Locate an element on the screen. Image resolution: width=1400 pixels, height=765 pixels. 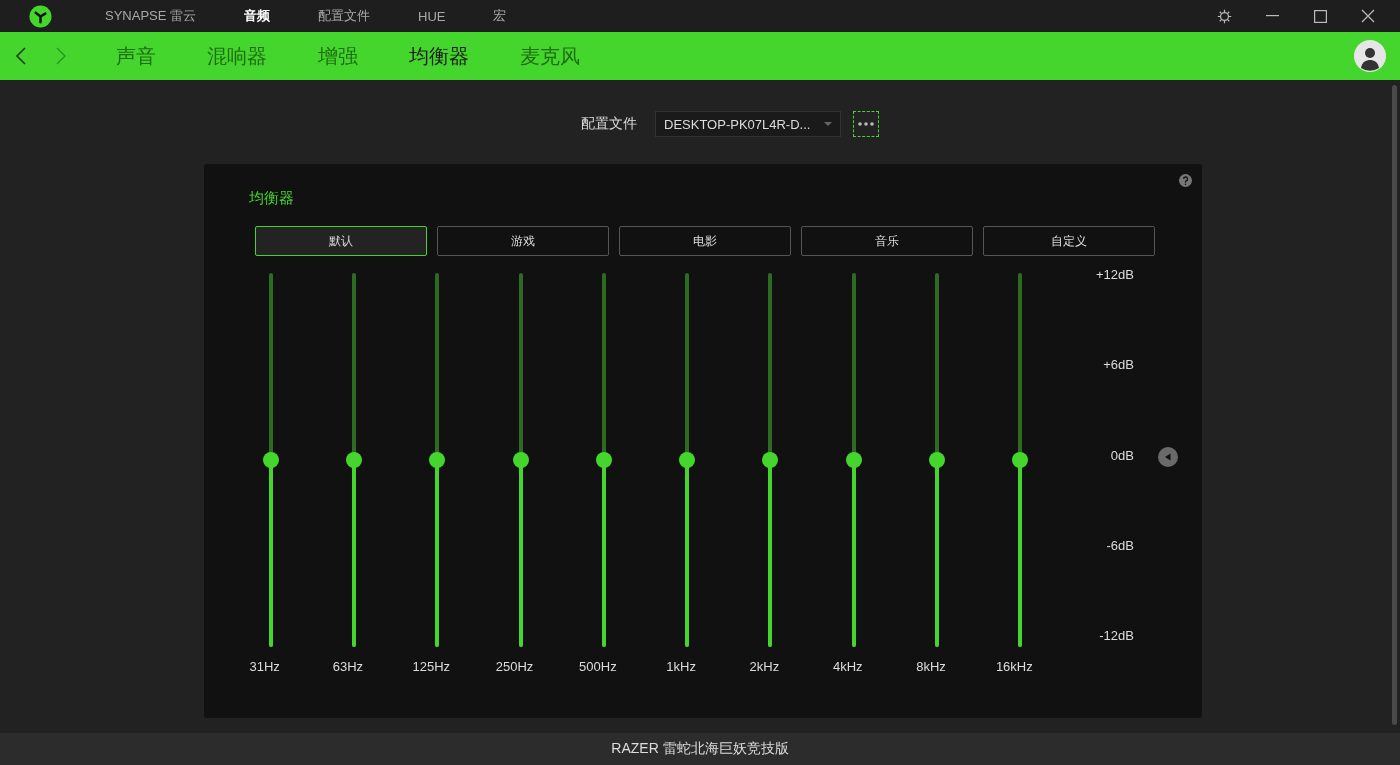
frequency-label: 16kHz is located at coordinates (1014, 666).